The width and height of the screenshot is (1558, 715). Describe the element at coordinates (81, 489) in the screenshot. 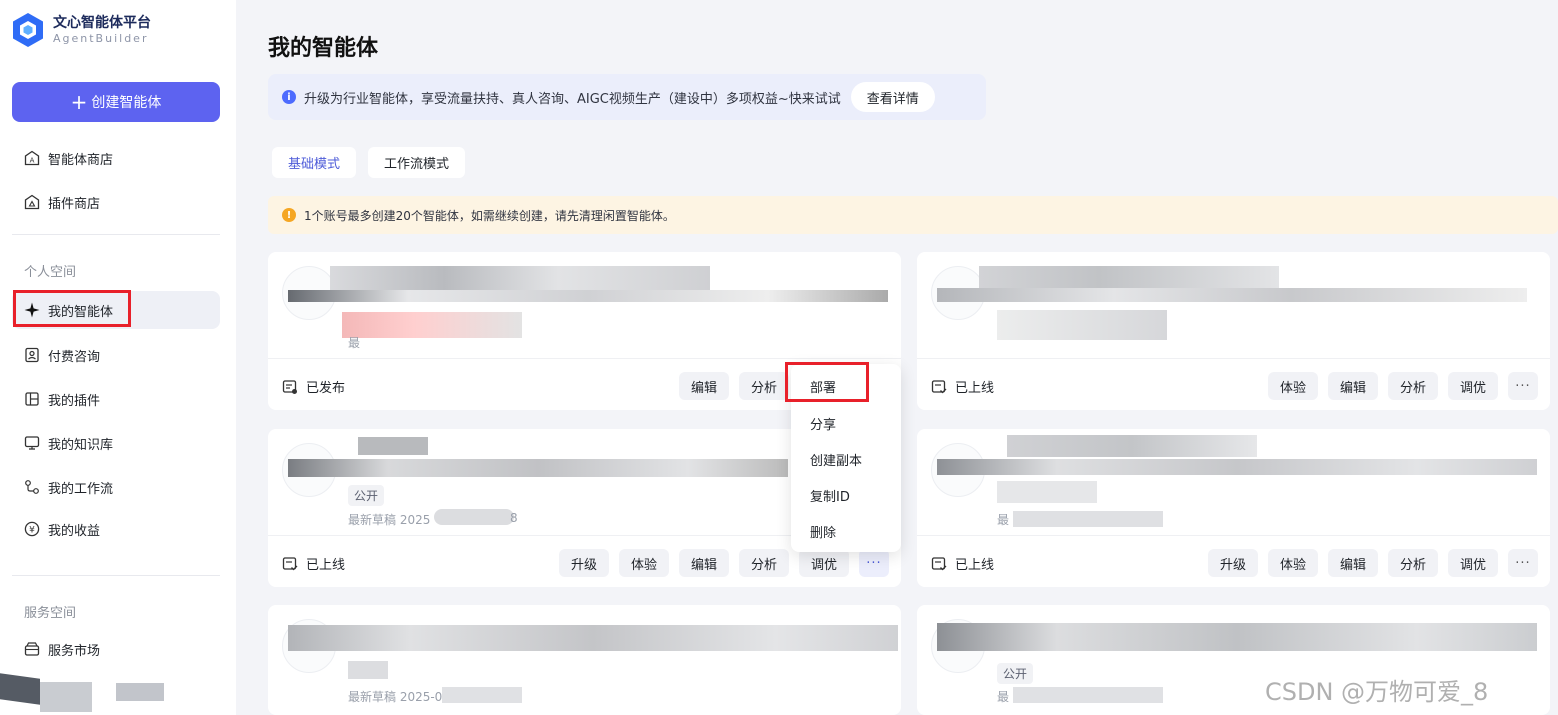

I see `sidebar-item-label: 我的工作流` at that location.